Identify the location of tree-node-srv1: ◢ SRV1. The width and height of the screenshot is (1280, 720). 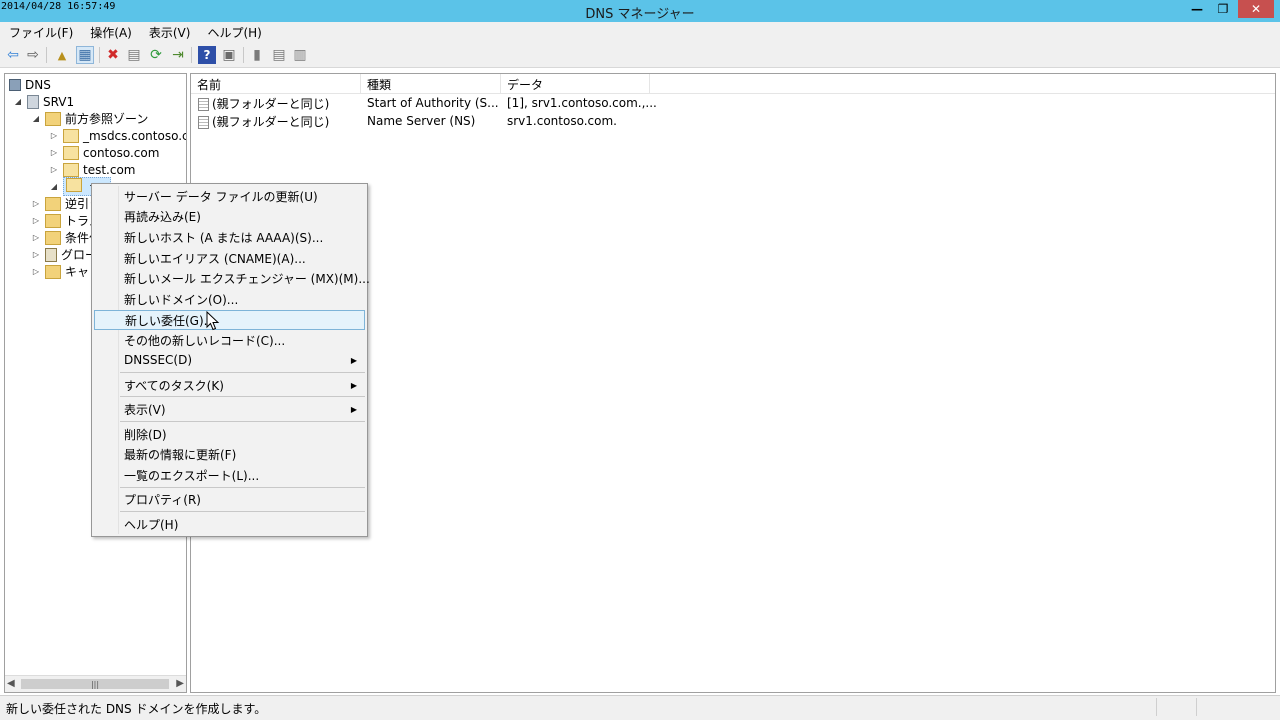
(43, 101).